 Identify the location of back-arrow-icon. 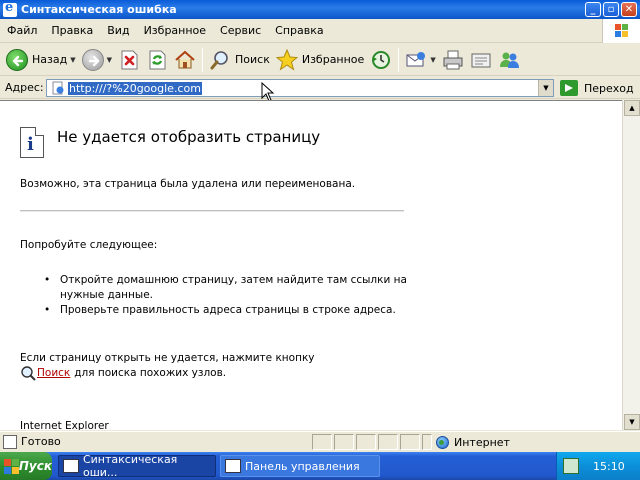
(17, 59).